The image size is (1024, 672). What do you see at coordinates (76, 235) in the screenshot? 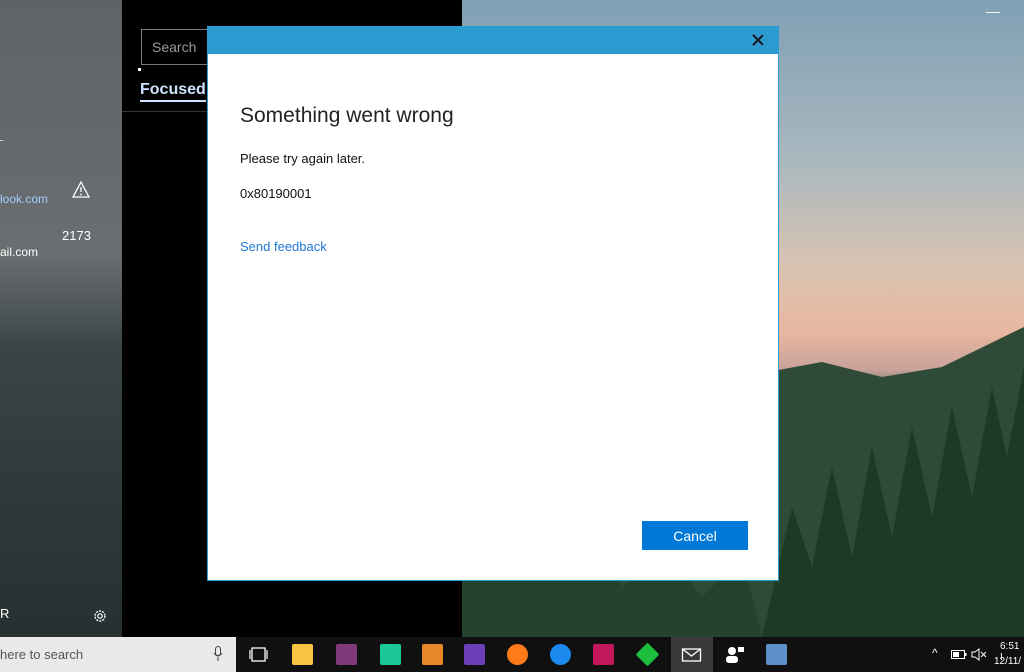
I see `unread-count: 2173` at bounding box center [76, 235].